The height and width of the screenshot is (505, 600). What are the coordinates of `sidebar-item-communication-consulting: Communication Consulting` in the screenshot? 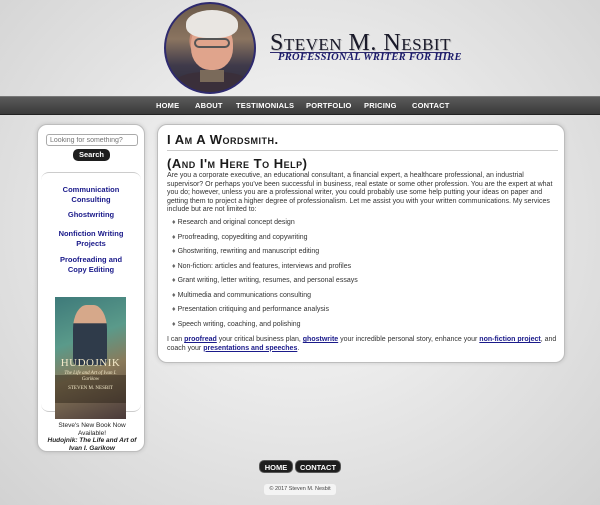 It's located at (91, 194).